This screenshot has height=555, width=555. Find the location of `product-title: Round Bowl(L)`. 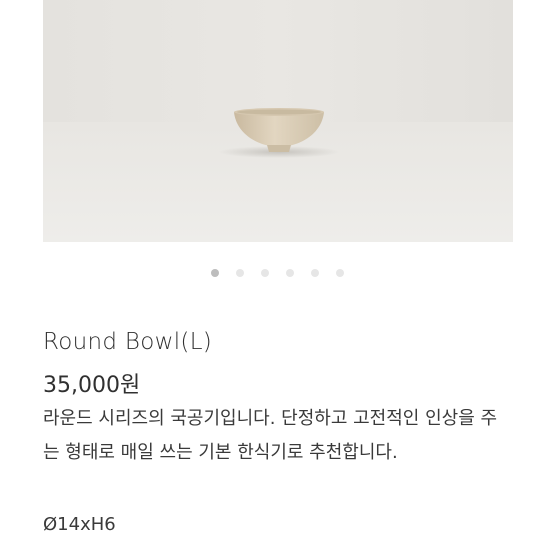

product-title: Round Bowl(L) is located at coordinates (128, 342).